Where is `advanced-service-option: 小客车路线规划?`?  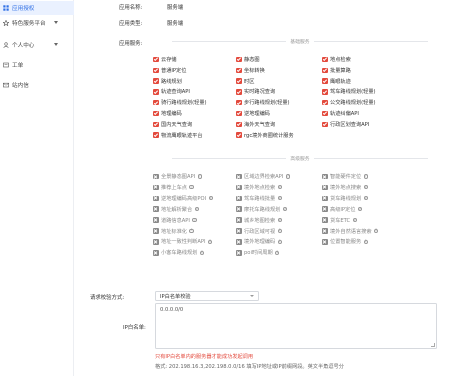
advanced-service-option: 小客车路线规划? is located at coordinates (179, 252).